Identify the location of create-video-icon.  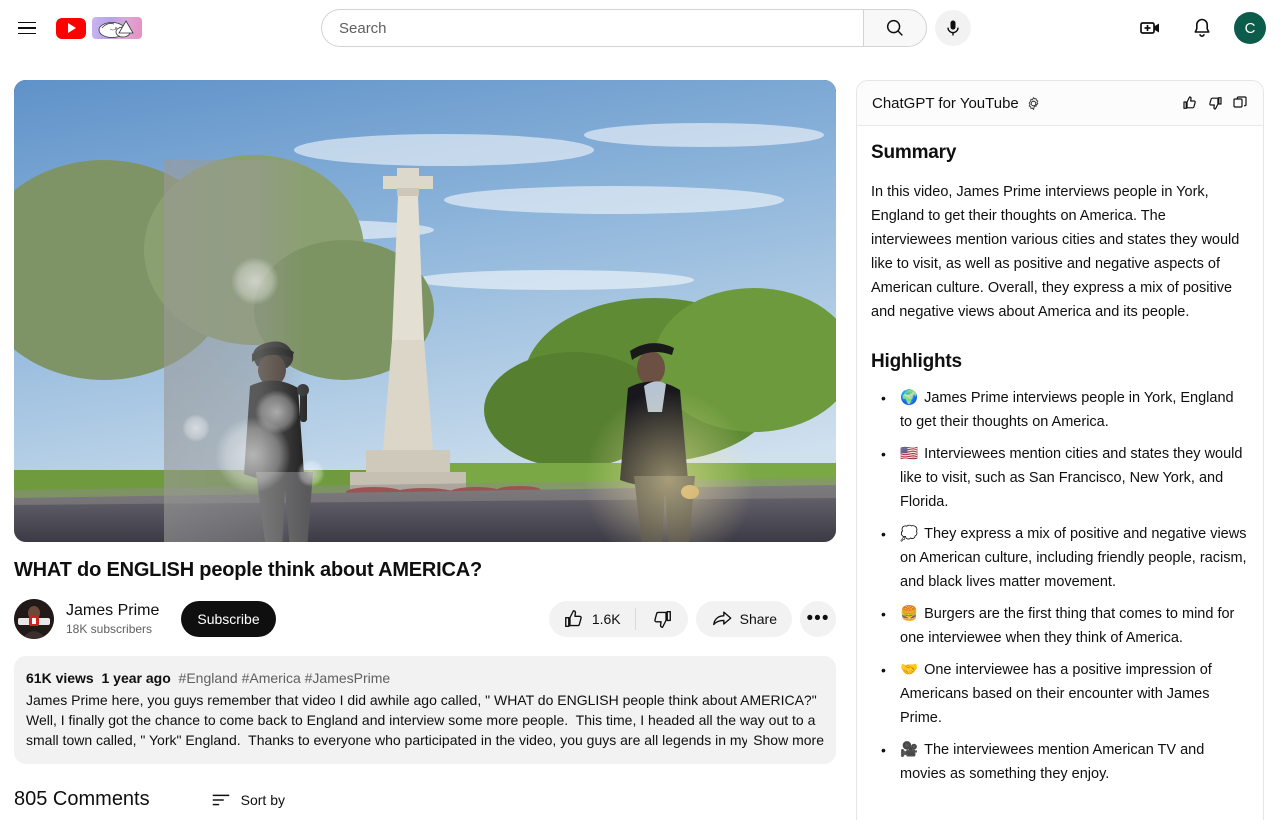
(1149, 28).